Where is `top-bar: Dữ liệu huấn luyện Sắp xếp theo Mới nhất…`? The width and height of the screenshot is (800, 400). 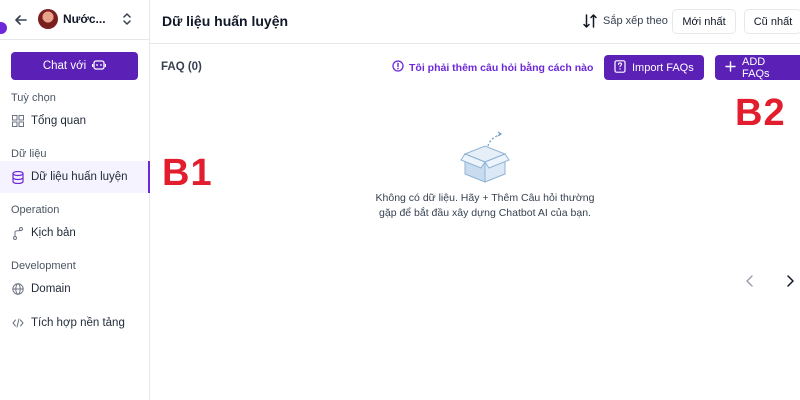 top-bar: Dữ liệu huấn luyện Sắp xếp theo Mới nhất… is located at coordinates (475, 22).